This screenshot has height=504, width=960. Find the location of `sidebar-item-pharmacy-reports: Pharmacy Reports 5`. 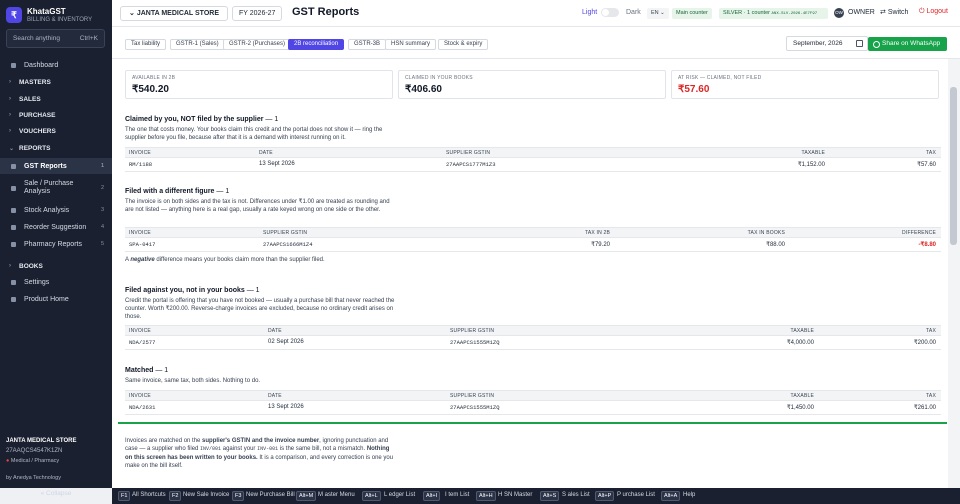

sidebar-item-pharmacy-reports: Pharmacy Reports 5 is located at coordinates (56, 244).